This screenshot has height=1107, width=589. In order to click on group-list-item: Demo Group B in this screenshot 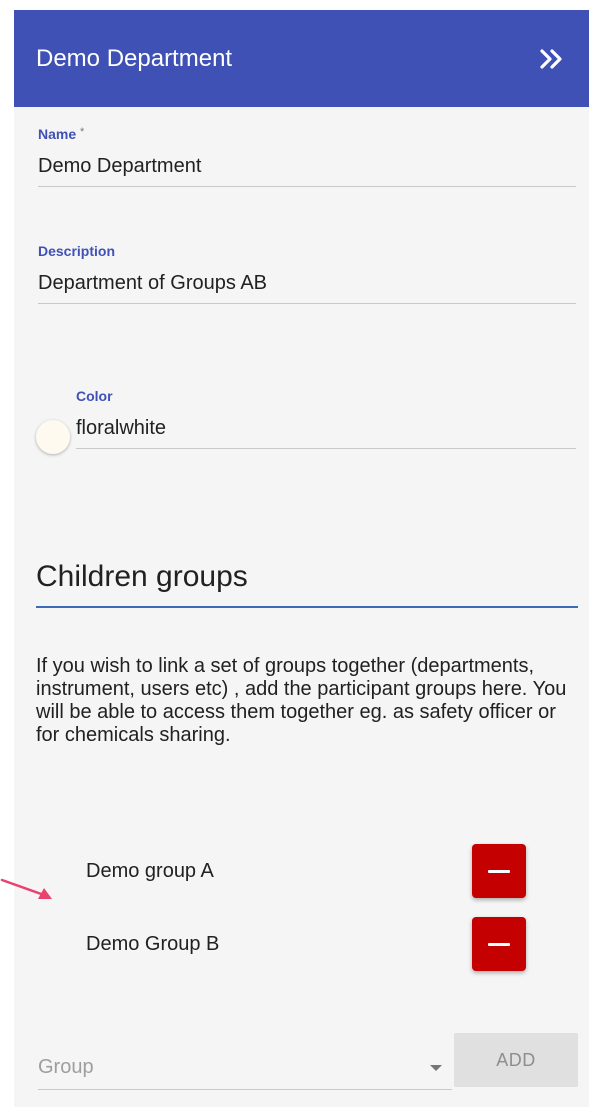, I will do `click(306, 944)`.